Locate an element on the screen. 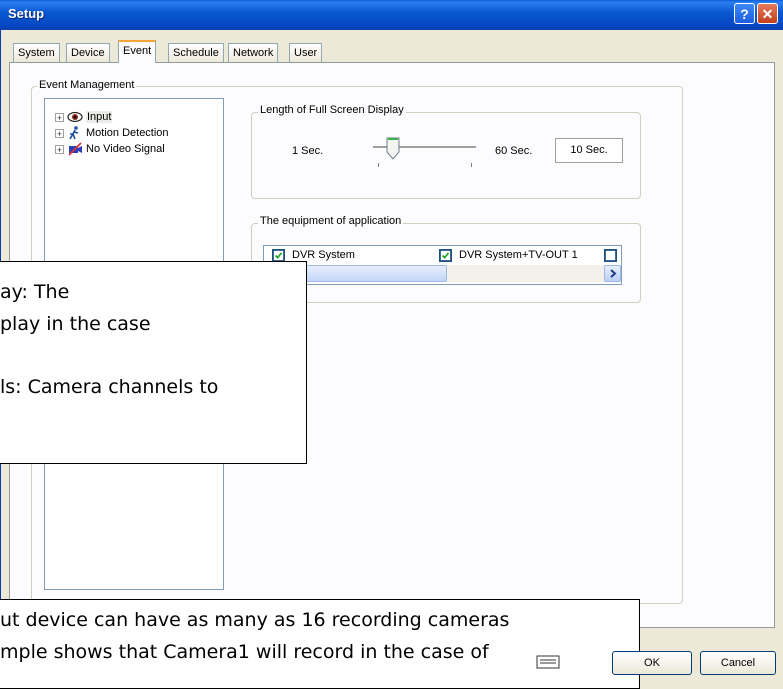 This screenshot has width=783, height=689. close-button: ✕ is located at coordinates (767, 13).